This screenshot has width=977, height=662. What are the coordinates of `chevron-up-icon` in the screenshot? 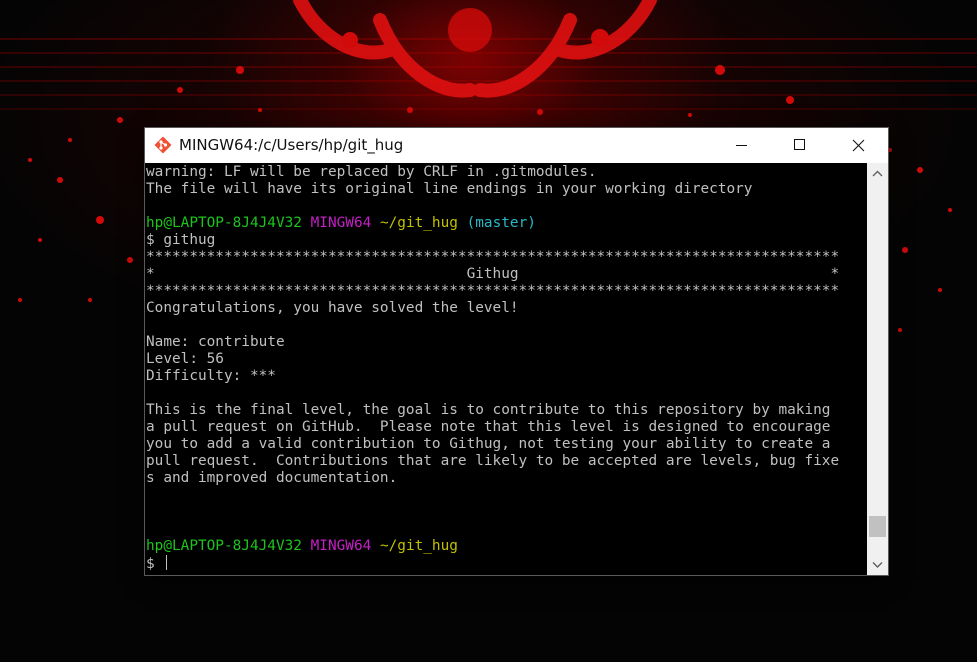 It's located at (877, 173).